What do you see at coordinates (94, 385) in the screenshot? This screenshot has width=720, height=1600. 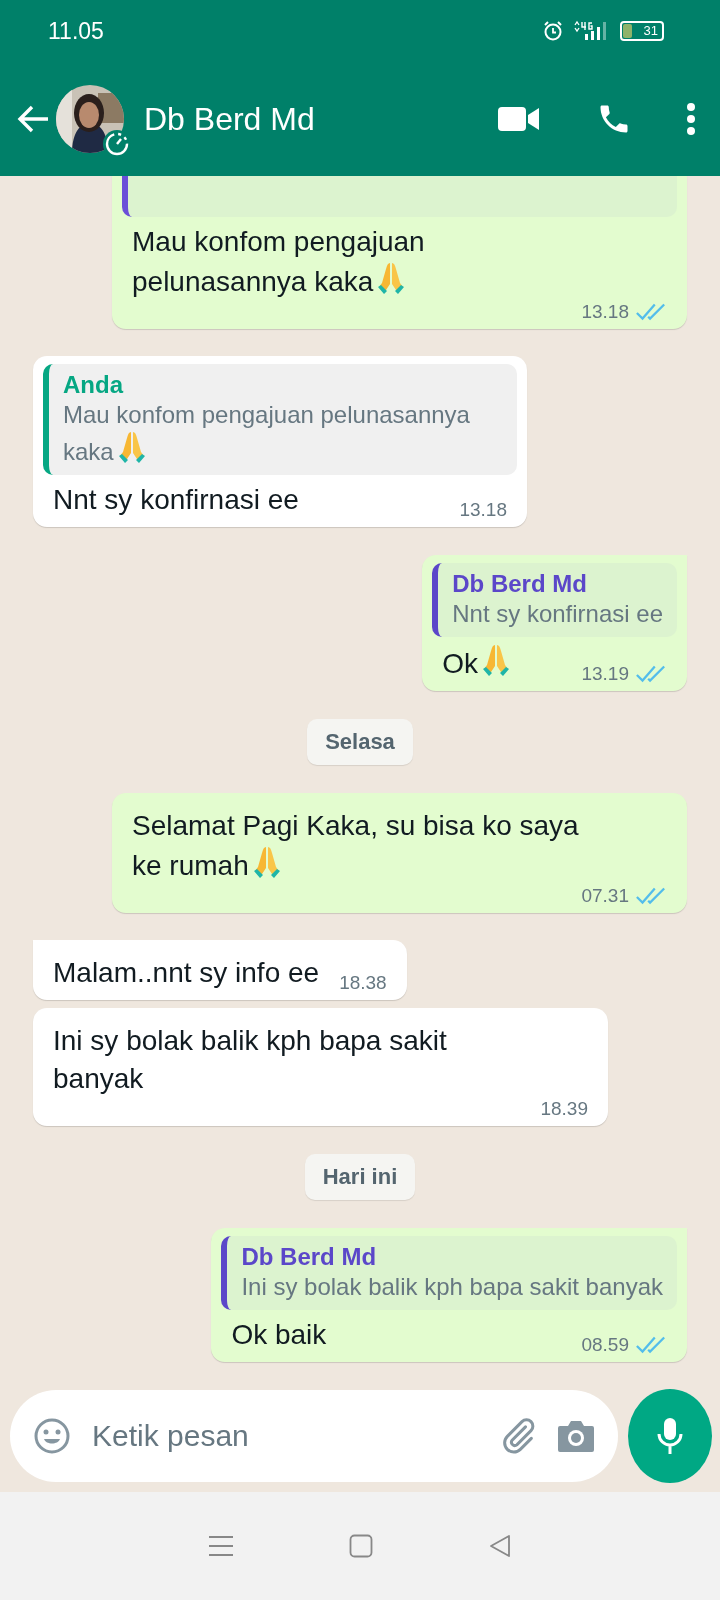 I see `quote-author: Anda` at bounding box center [94, 385].